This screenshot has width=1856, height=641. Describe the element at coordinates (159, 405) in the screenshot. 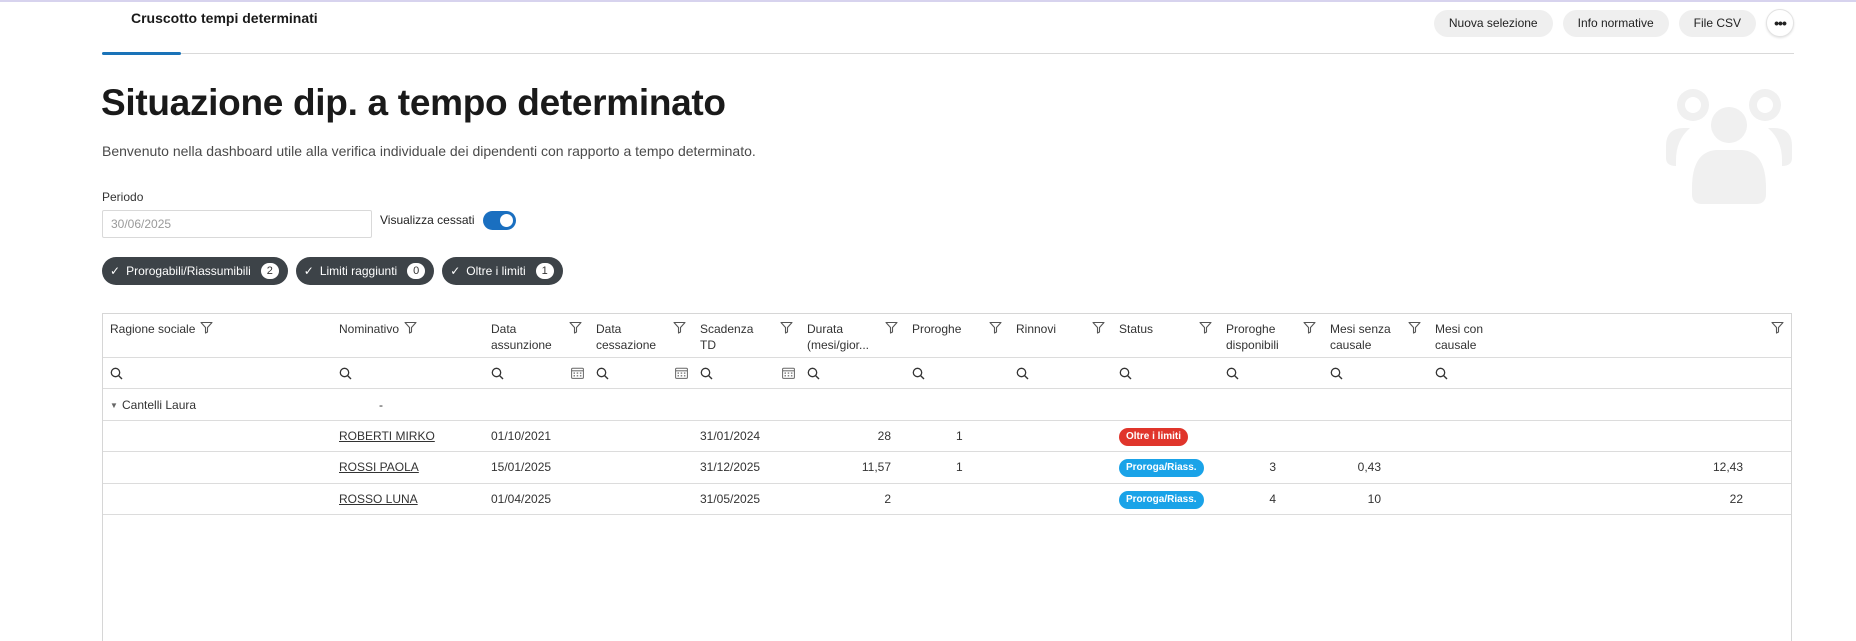

I see `group-label: Cantelli Laura` at that location.